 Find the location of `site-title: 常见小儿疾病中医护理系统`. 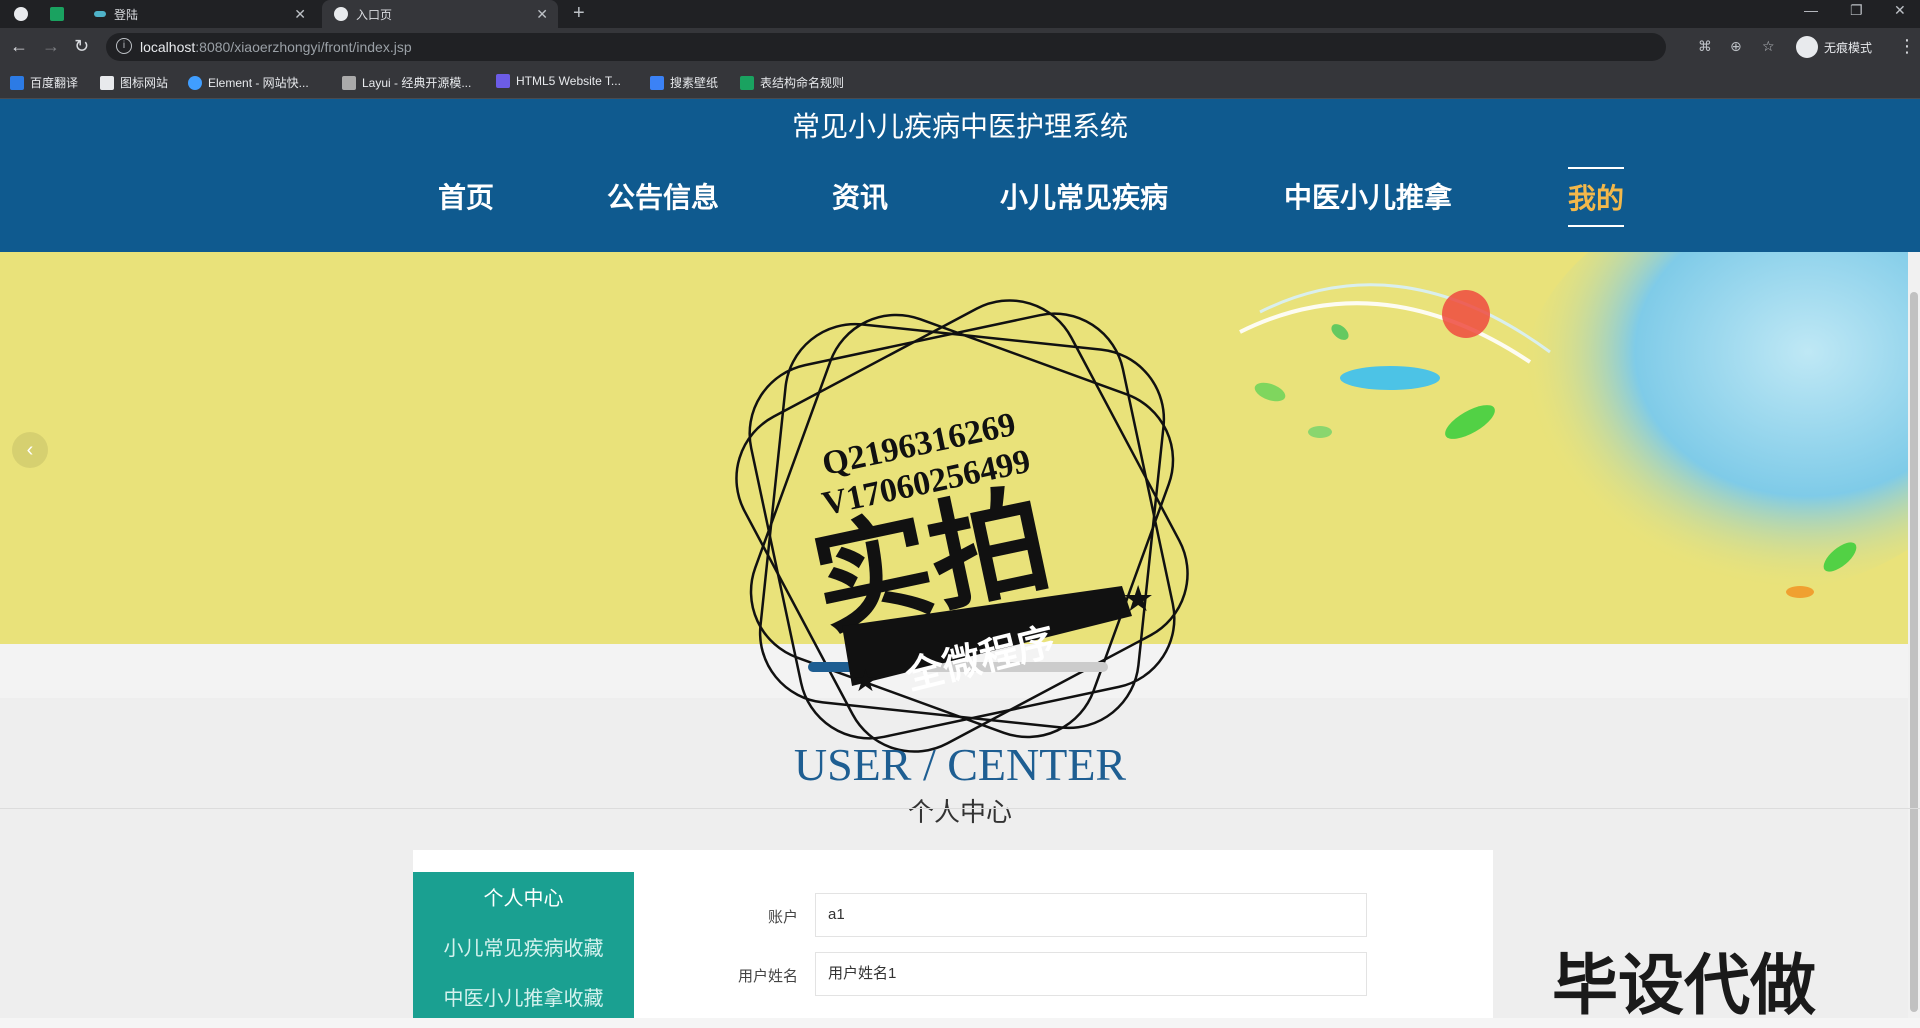

site-title: 常见小儿疾病中医护理系统 is located at coordinates (959, 126).